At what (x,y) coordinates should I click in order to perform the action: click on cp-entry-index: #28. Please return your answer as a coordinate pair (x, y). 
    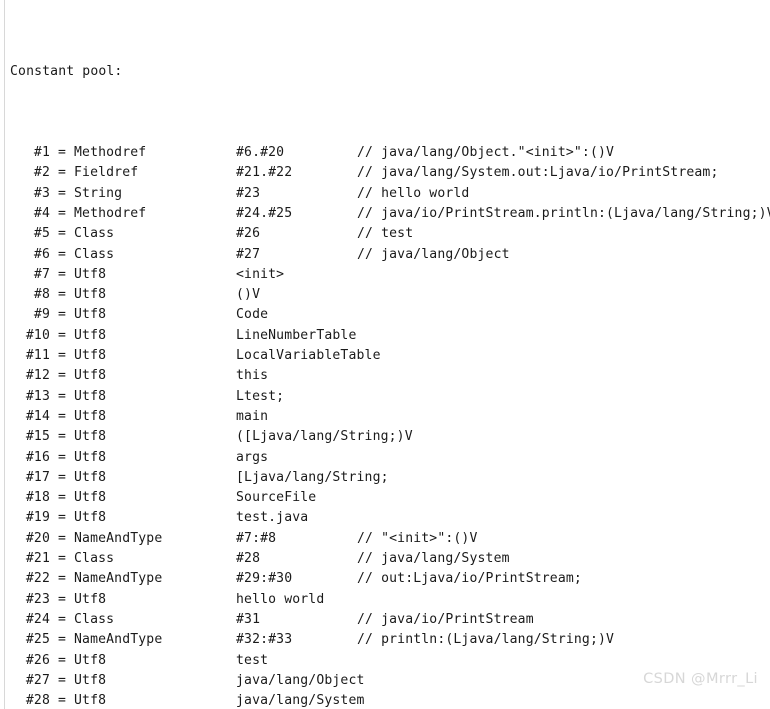
    Looking at the image, I should click on (37, 701).